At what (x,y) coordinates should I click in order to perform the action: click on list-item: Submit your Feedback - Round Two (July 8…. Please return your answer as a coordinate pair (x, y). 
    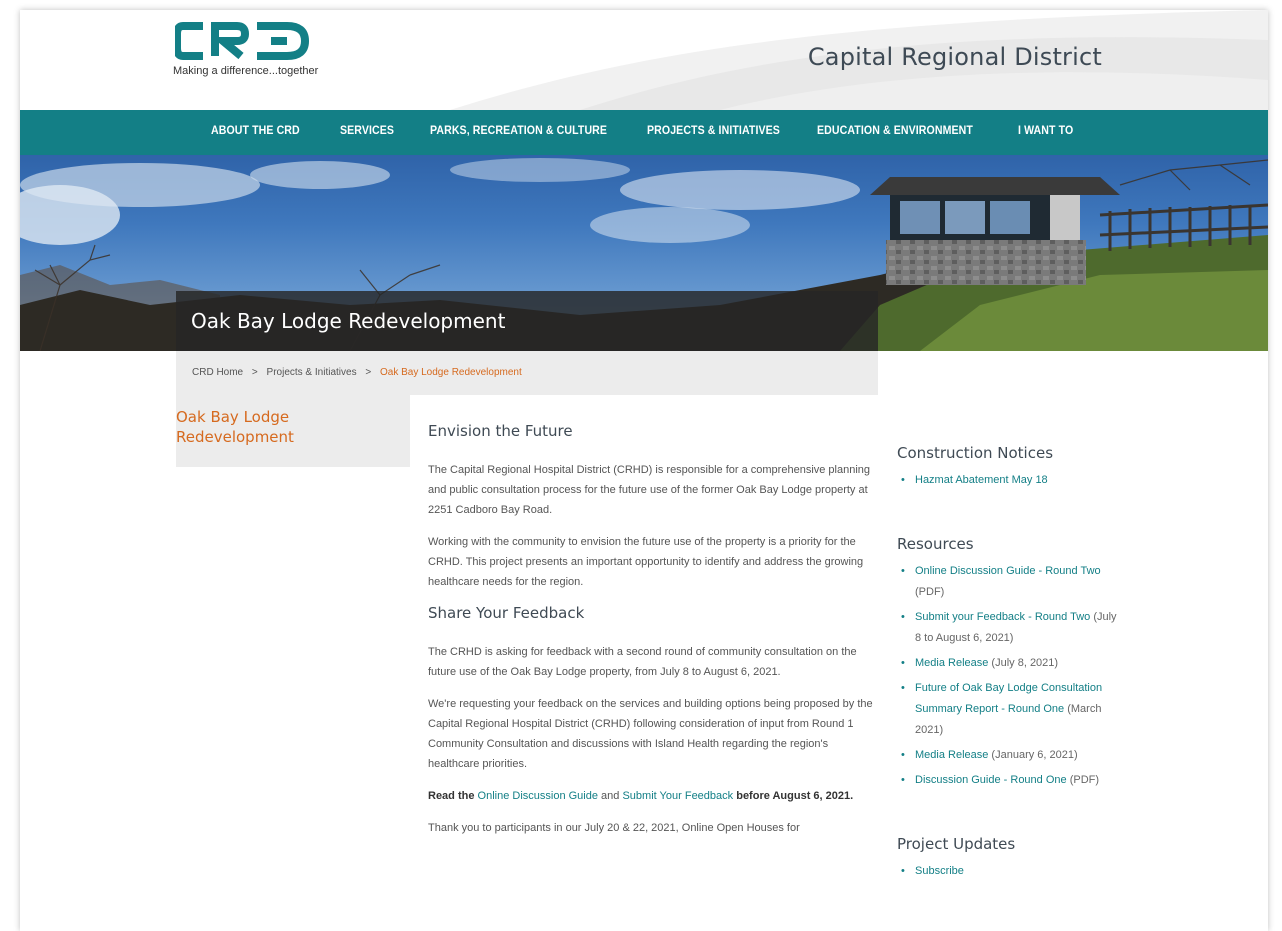
    Looking at the image, I should click on (1007, 628).